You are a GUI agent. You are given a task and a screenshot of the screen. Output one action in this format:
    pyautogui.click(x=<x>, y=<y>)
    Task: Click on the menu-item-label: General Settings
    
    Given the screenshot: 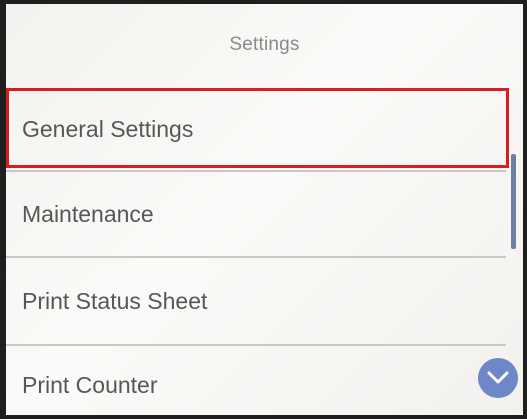 What is the action you would take?
    pyautogui.click(x=108, y=128)
    